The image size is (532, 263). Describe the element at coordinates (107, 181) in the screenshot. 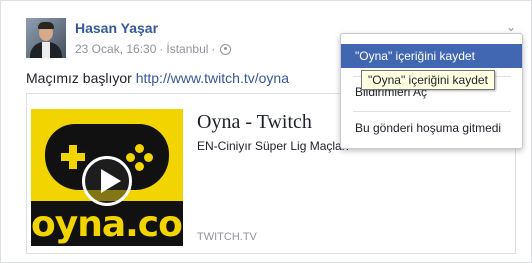

I see `play-icon` at that location.